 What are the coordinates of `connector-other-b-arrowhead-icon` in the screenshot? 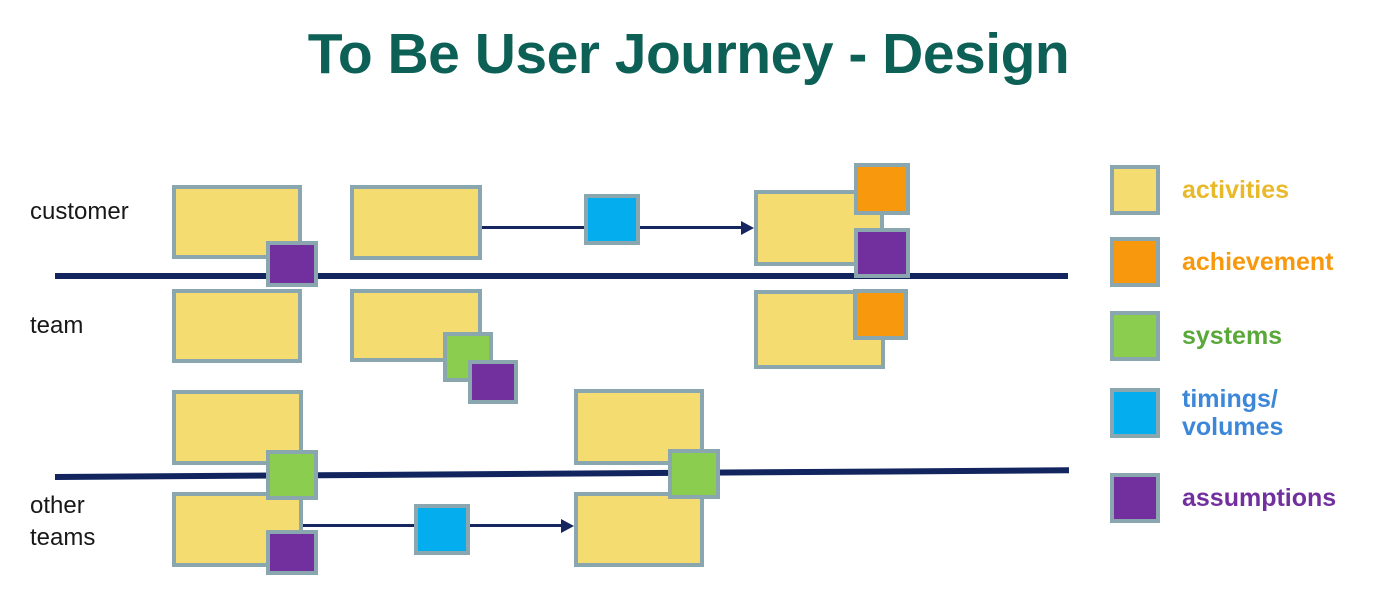 It's located at (567, 526).